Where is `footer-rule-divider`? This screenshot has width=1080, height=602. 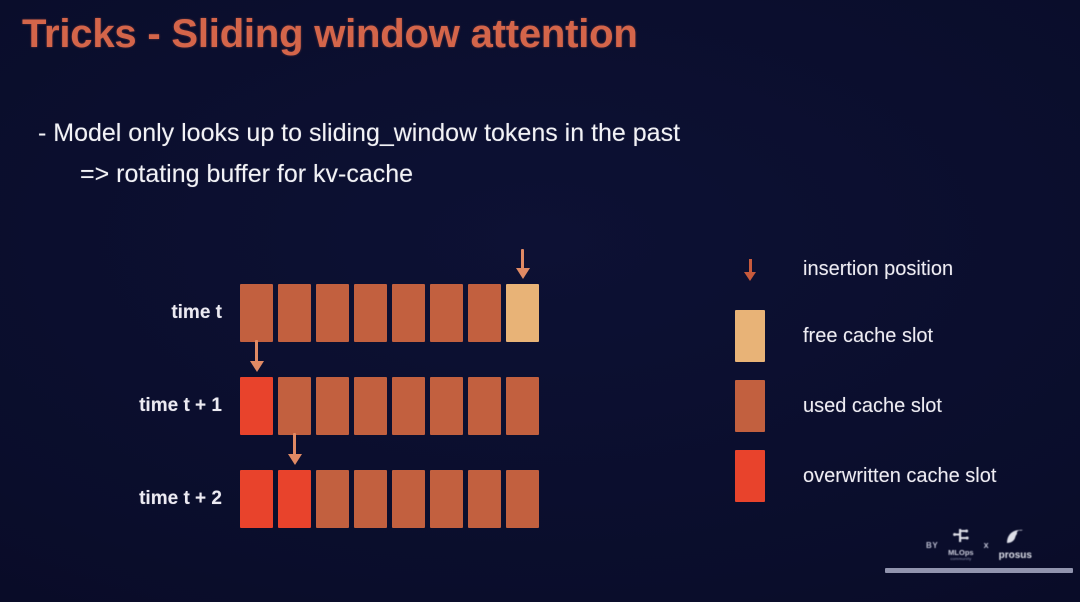
footer-rule-divider is located at coordinates (979, 570).